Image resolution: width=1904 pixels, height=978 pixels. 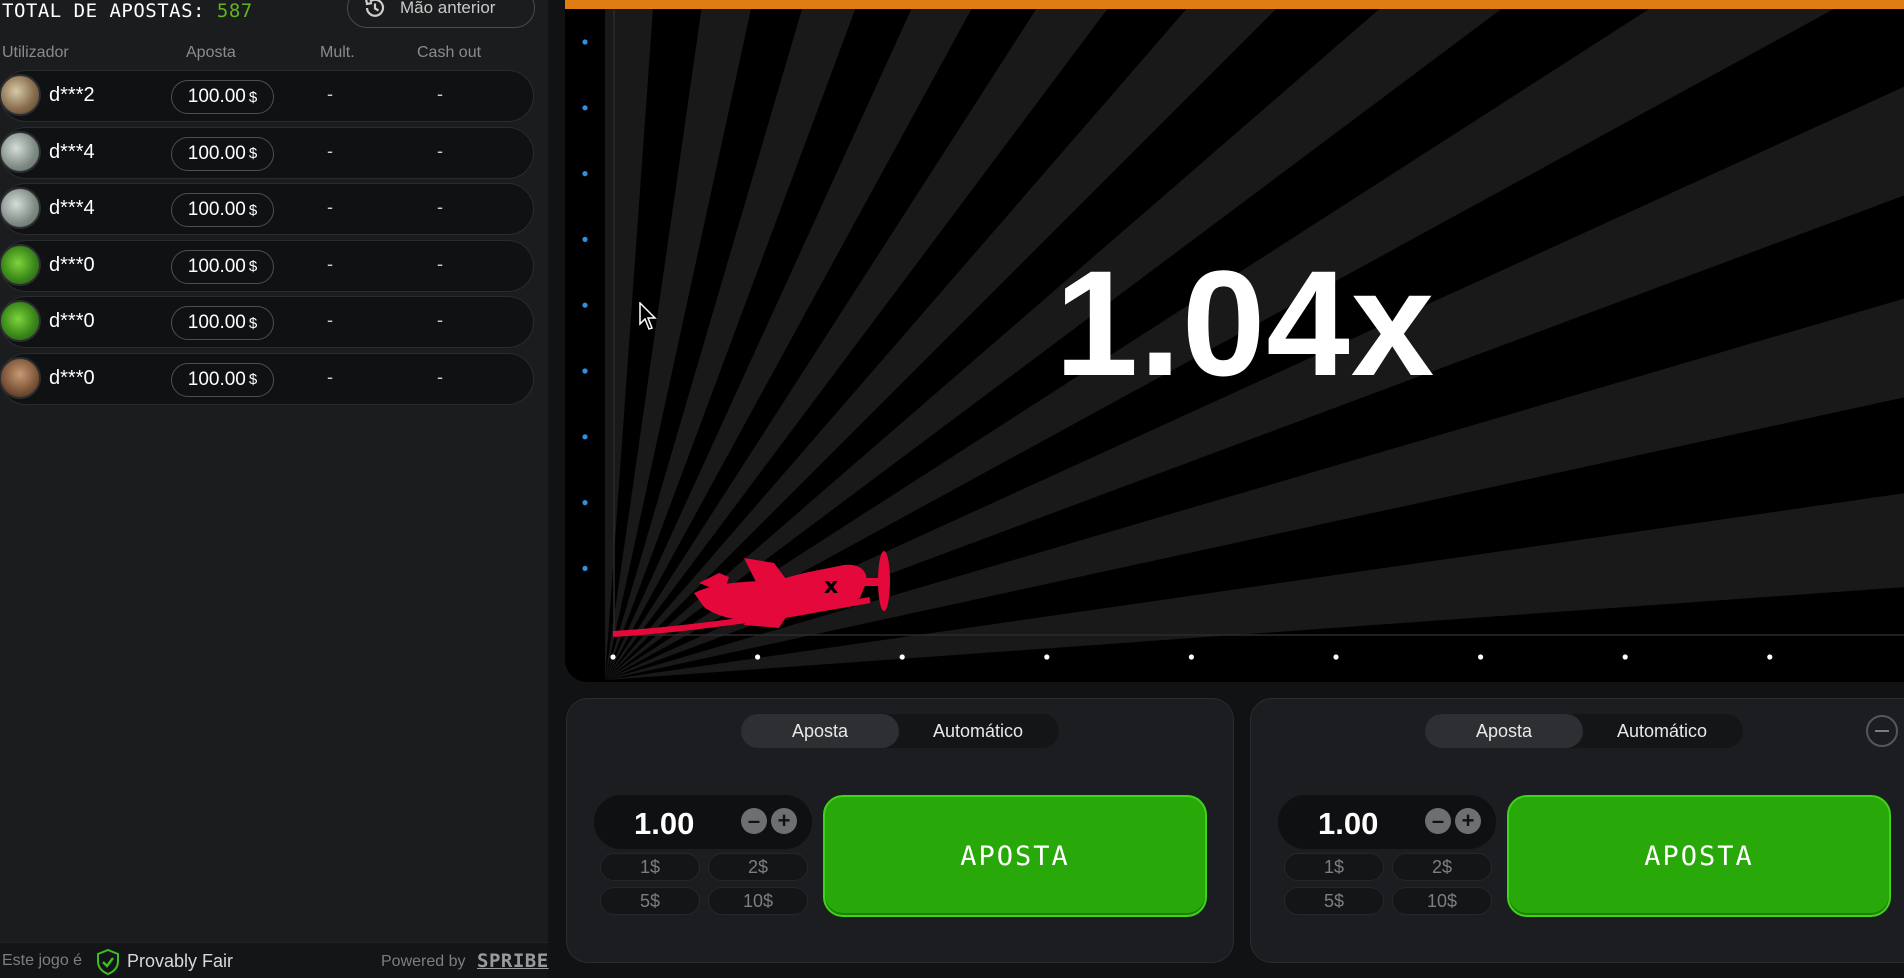 What do you see at coordinates (449, 52) in the screenshot?
I see `column-cashout: Cash out` at bounding box center [449, 52].